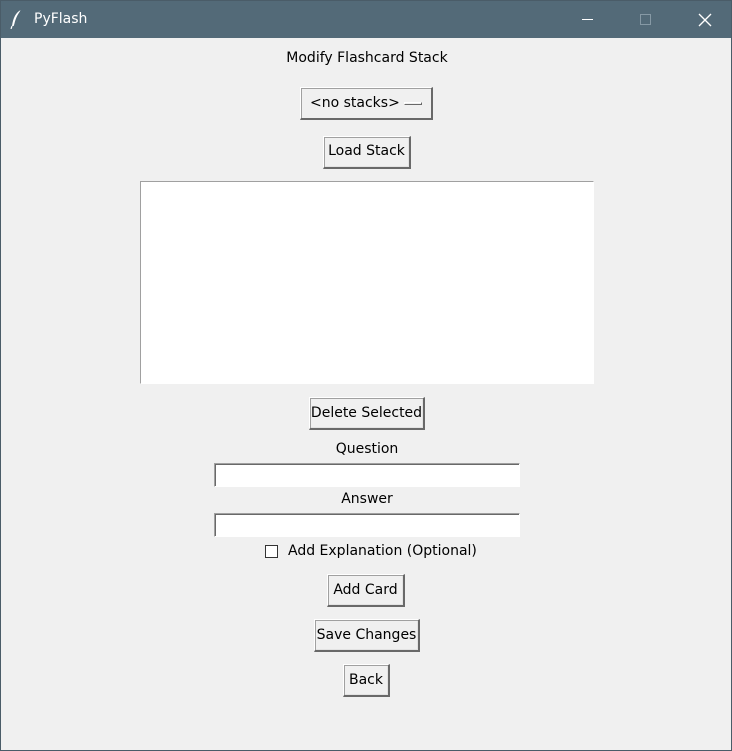  I want to click on add-card-button: Add Card, so click(366, 590).